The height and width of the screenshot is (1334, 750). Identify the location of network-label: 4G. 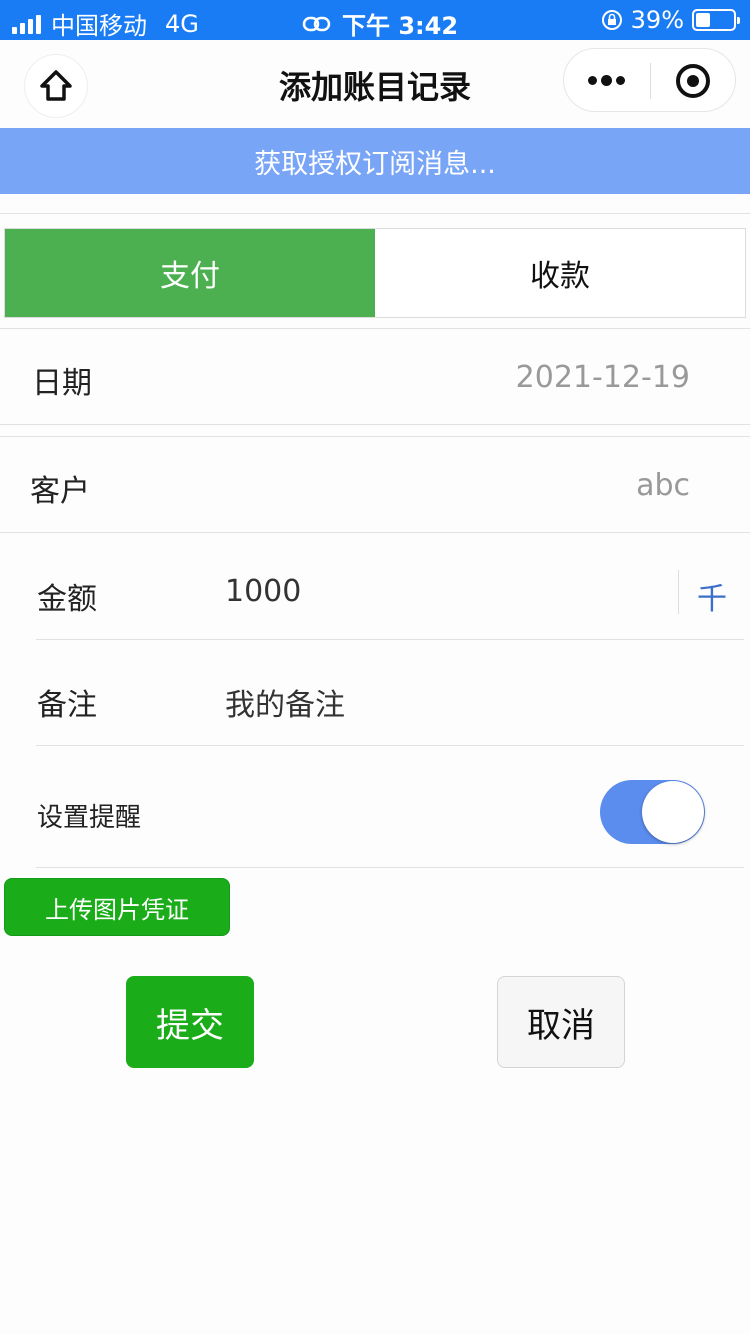
(182, 23).